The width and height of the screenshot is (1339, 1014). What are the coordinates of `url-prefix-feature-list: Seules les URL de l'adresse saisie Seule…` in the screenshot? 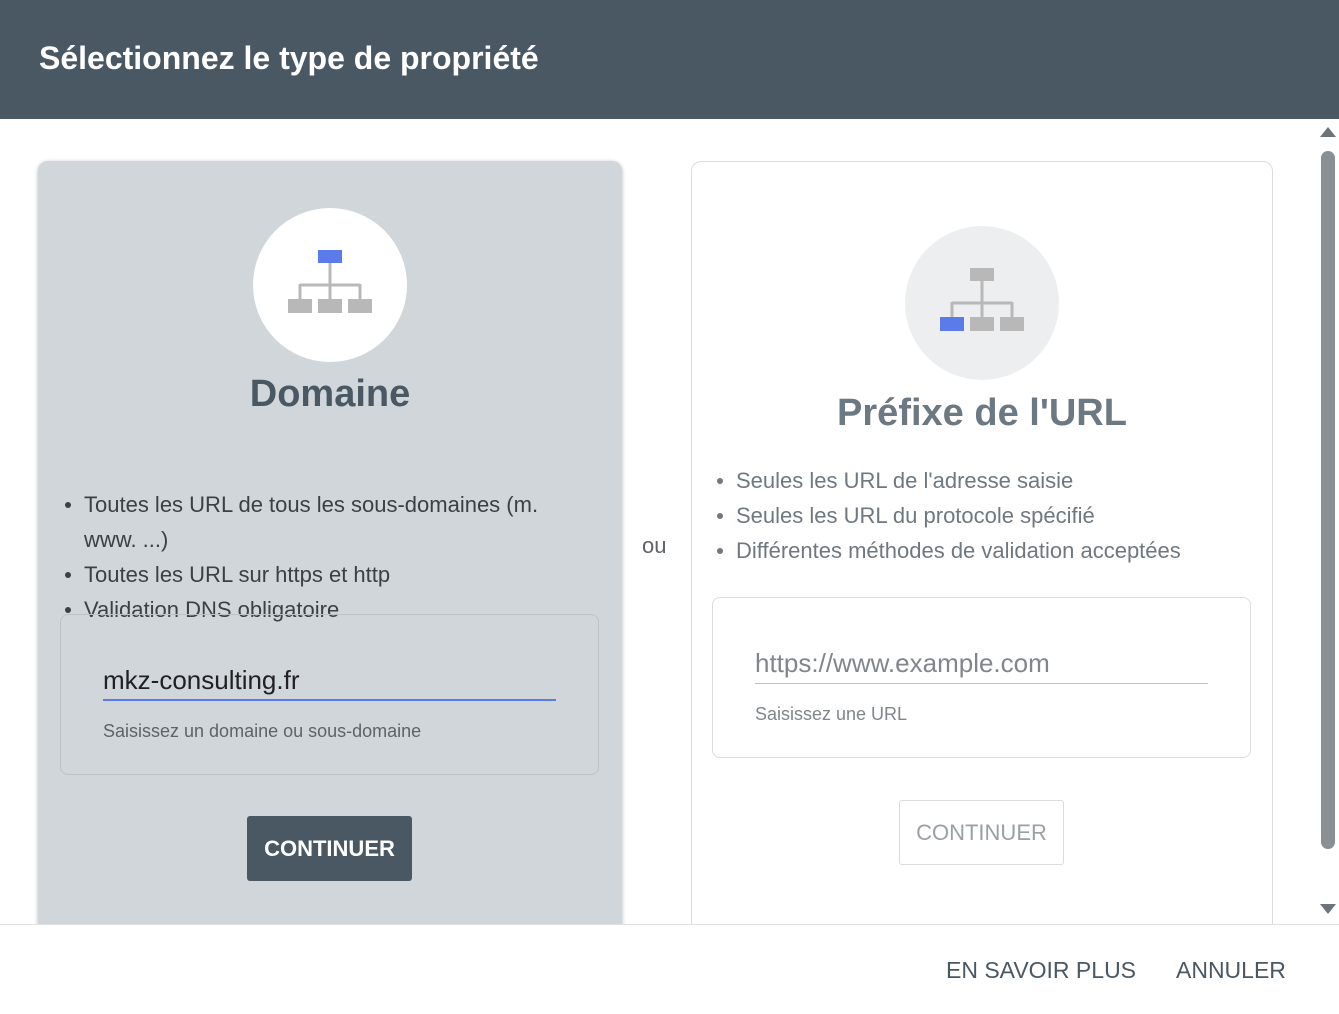 It's located at (984, 515).